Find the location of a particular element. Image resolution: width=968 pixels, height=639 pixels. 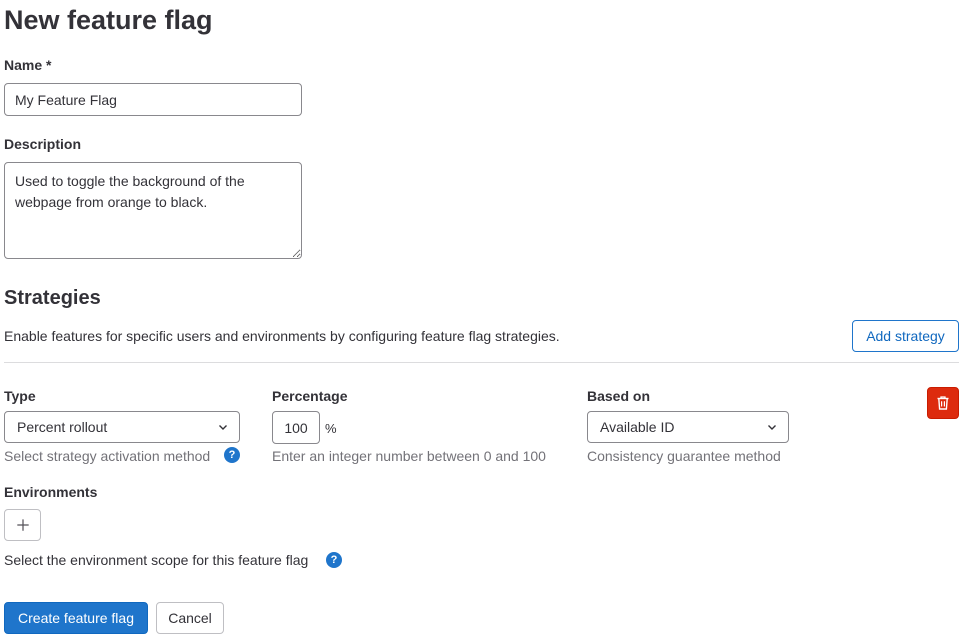

type-select-value: Percent rollout is located at coordinates (62, 427).